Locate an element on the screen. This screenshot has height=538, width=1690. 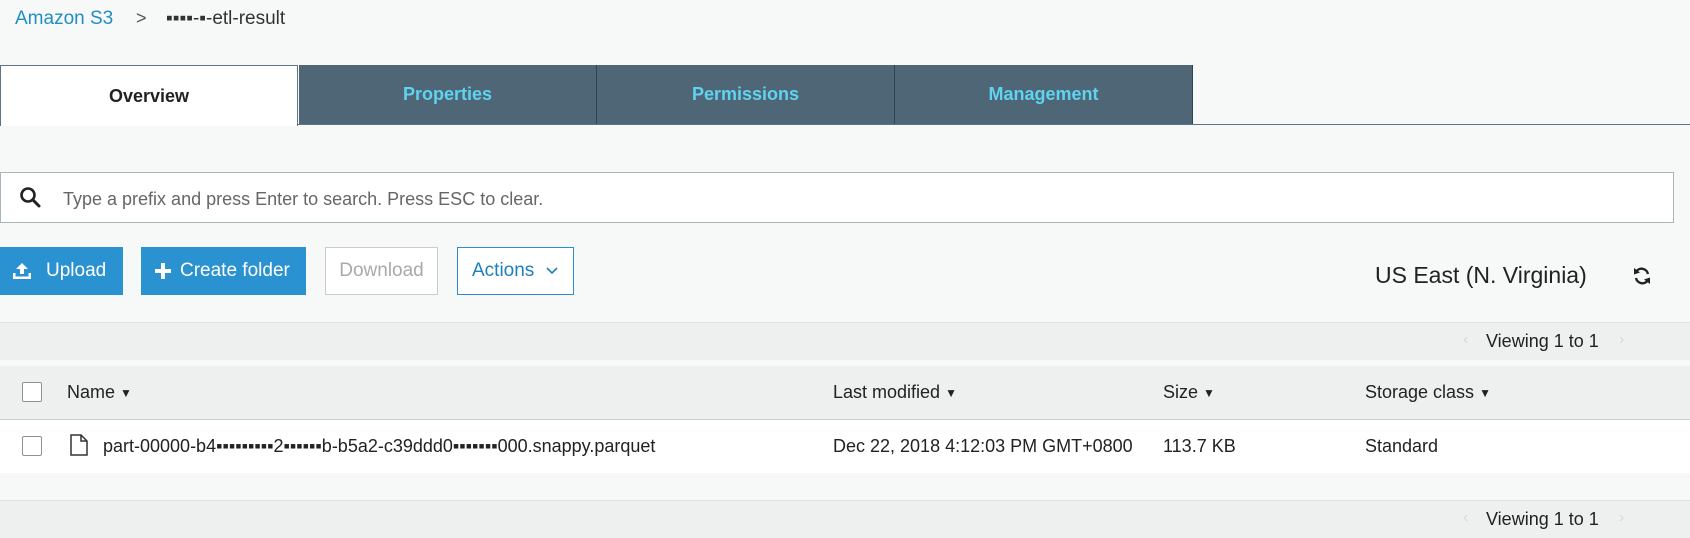
search-bar is located at coordinates (837, 197).